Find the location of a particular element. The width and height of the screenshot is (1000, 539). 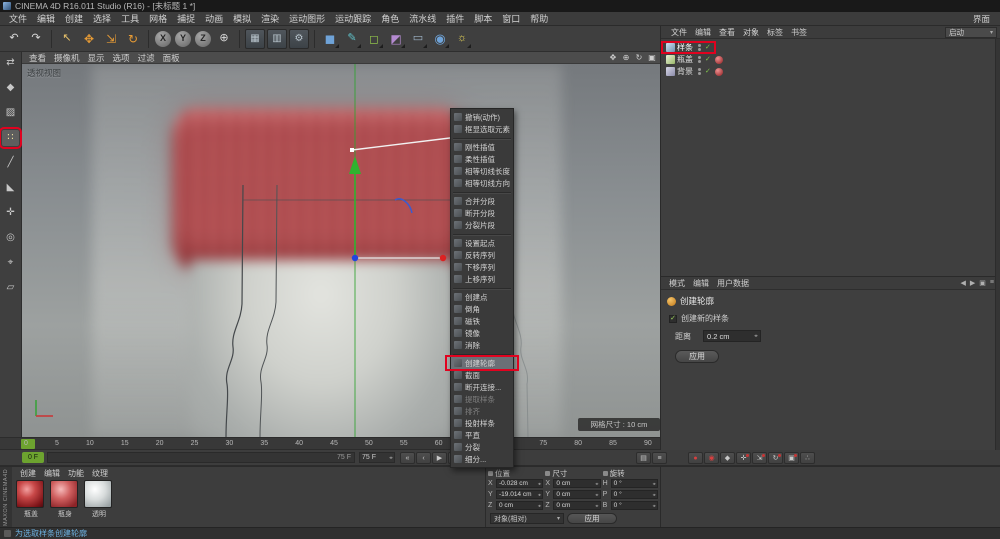

viewport-menu-item: 查看 is located at coordinates (37, 58).